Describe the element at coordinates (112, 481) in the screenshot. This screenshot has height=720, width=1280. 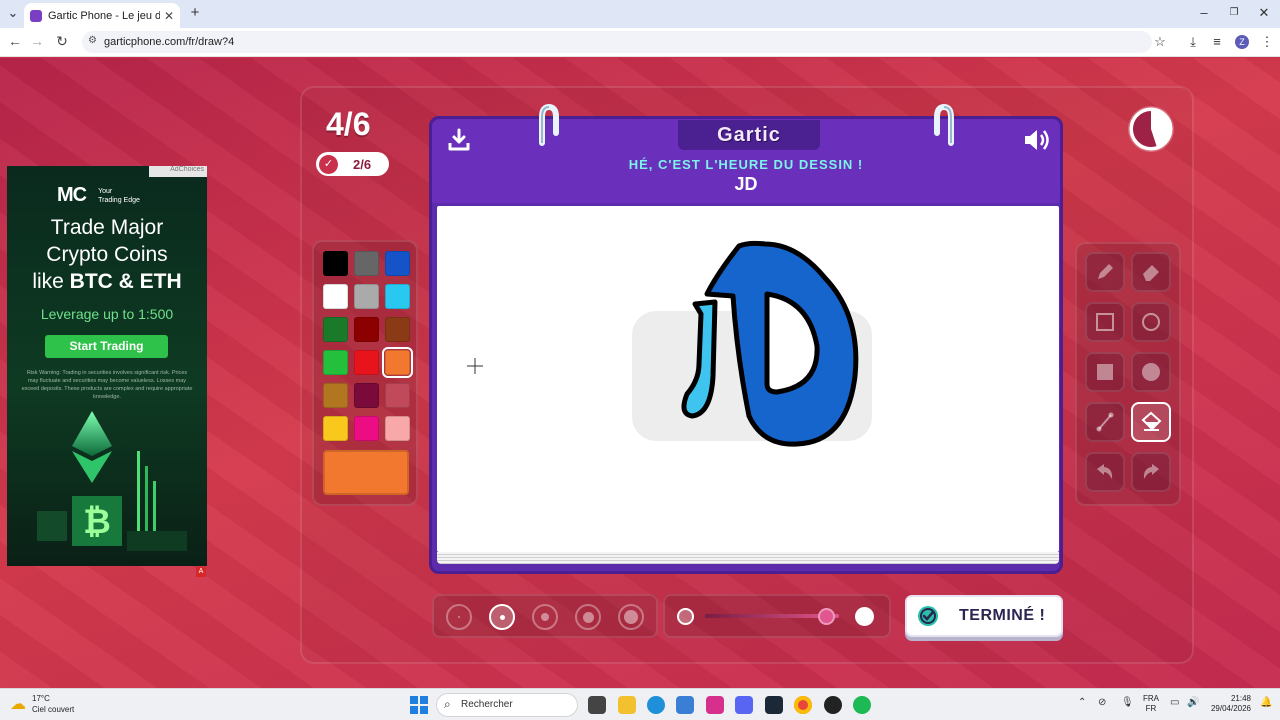
I see `crypto-art-image: ₿` at that location.